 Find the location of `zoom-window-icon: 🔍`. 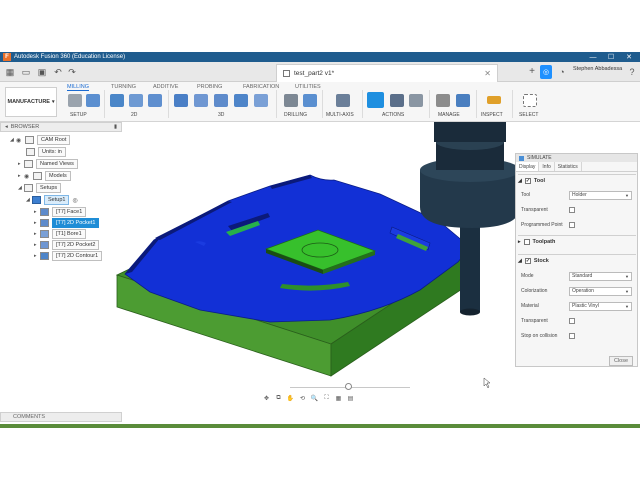

zoom-window-icon: 🔍 is located at coordinates (314, 398).